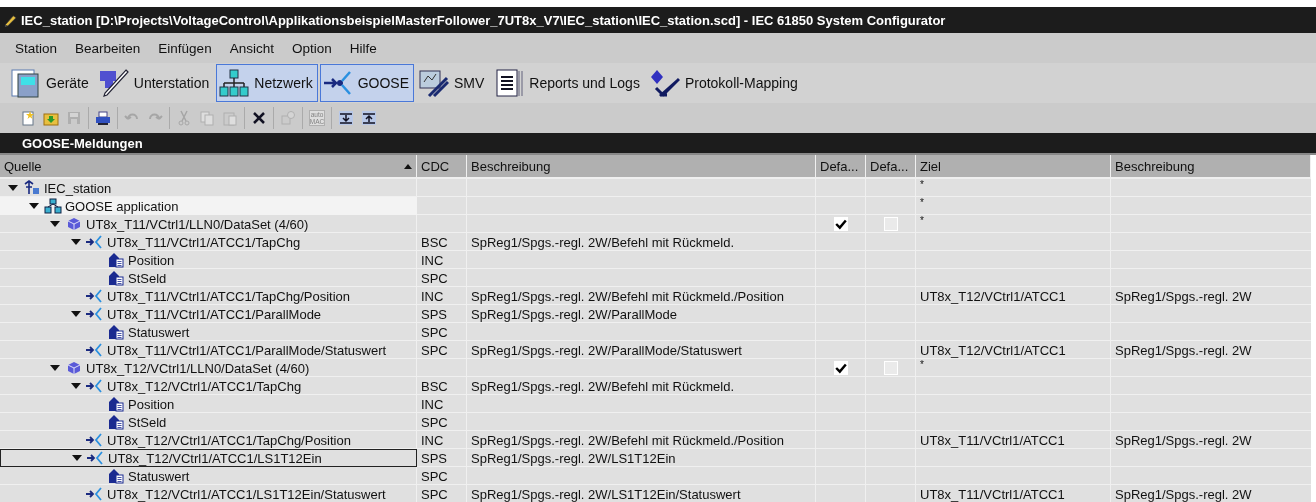 The image size is (1316, 502). What do you see at coordinates (155, 83) in the screenshot?
I see `view-tab: Unterstation` at bounding box center [155, 83].